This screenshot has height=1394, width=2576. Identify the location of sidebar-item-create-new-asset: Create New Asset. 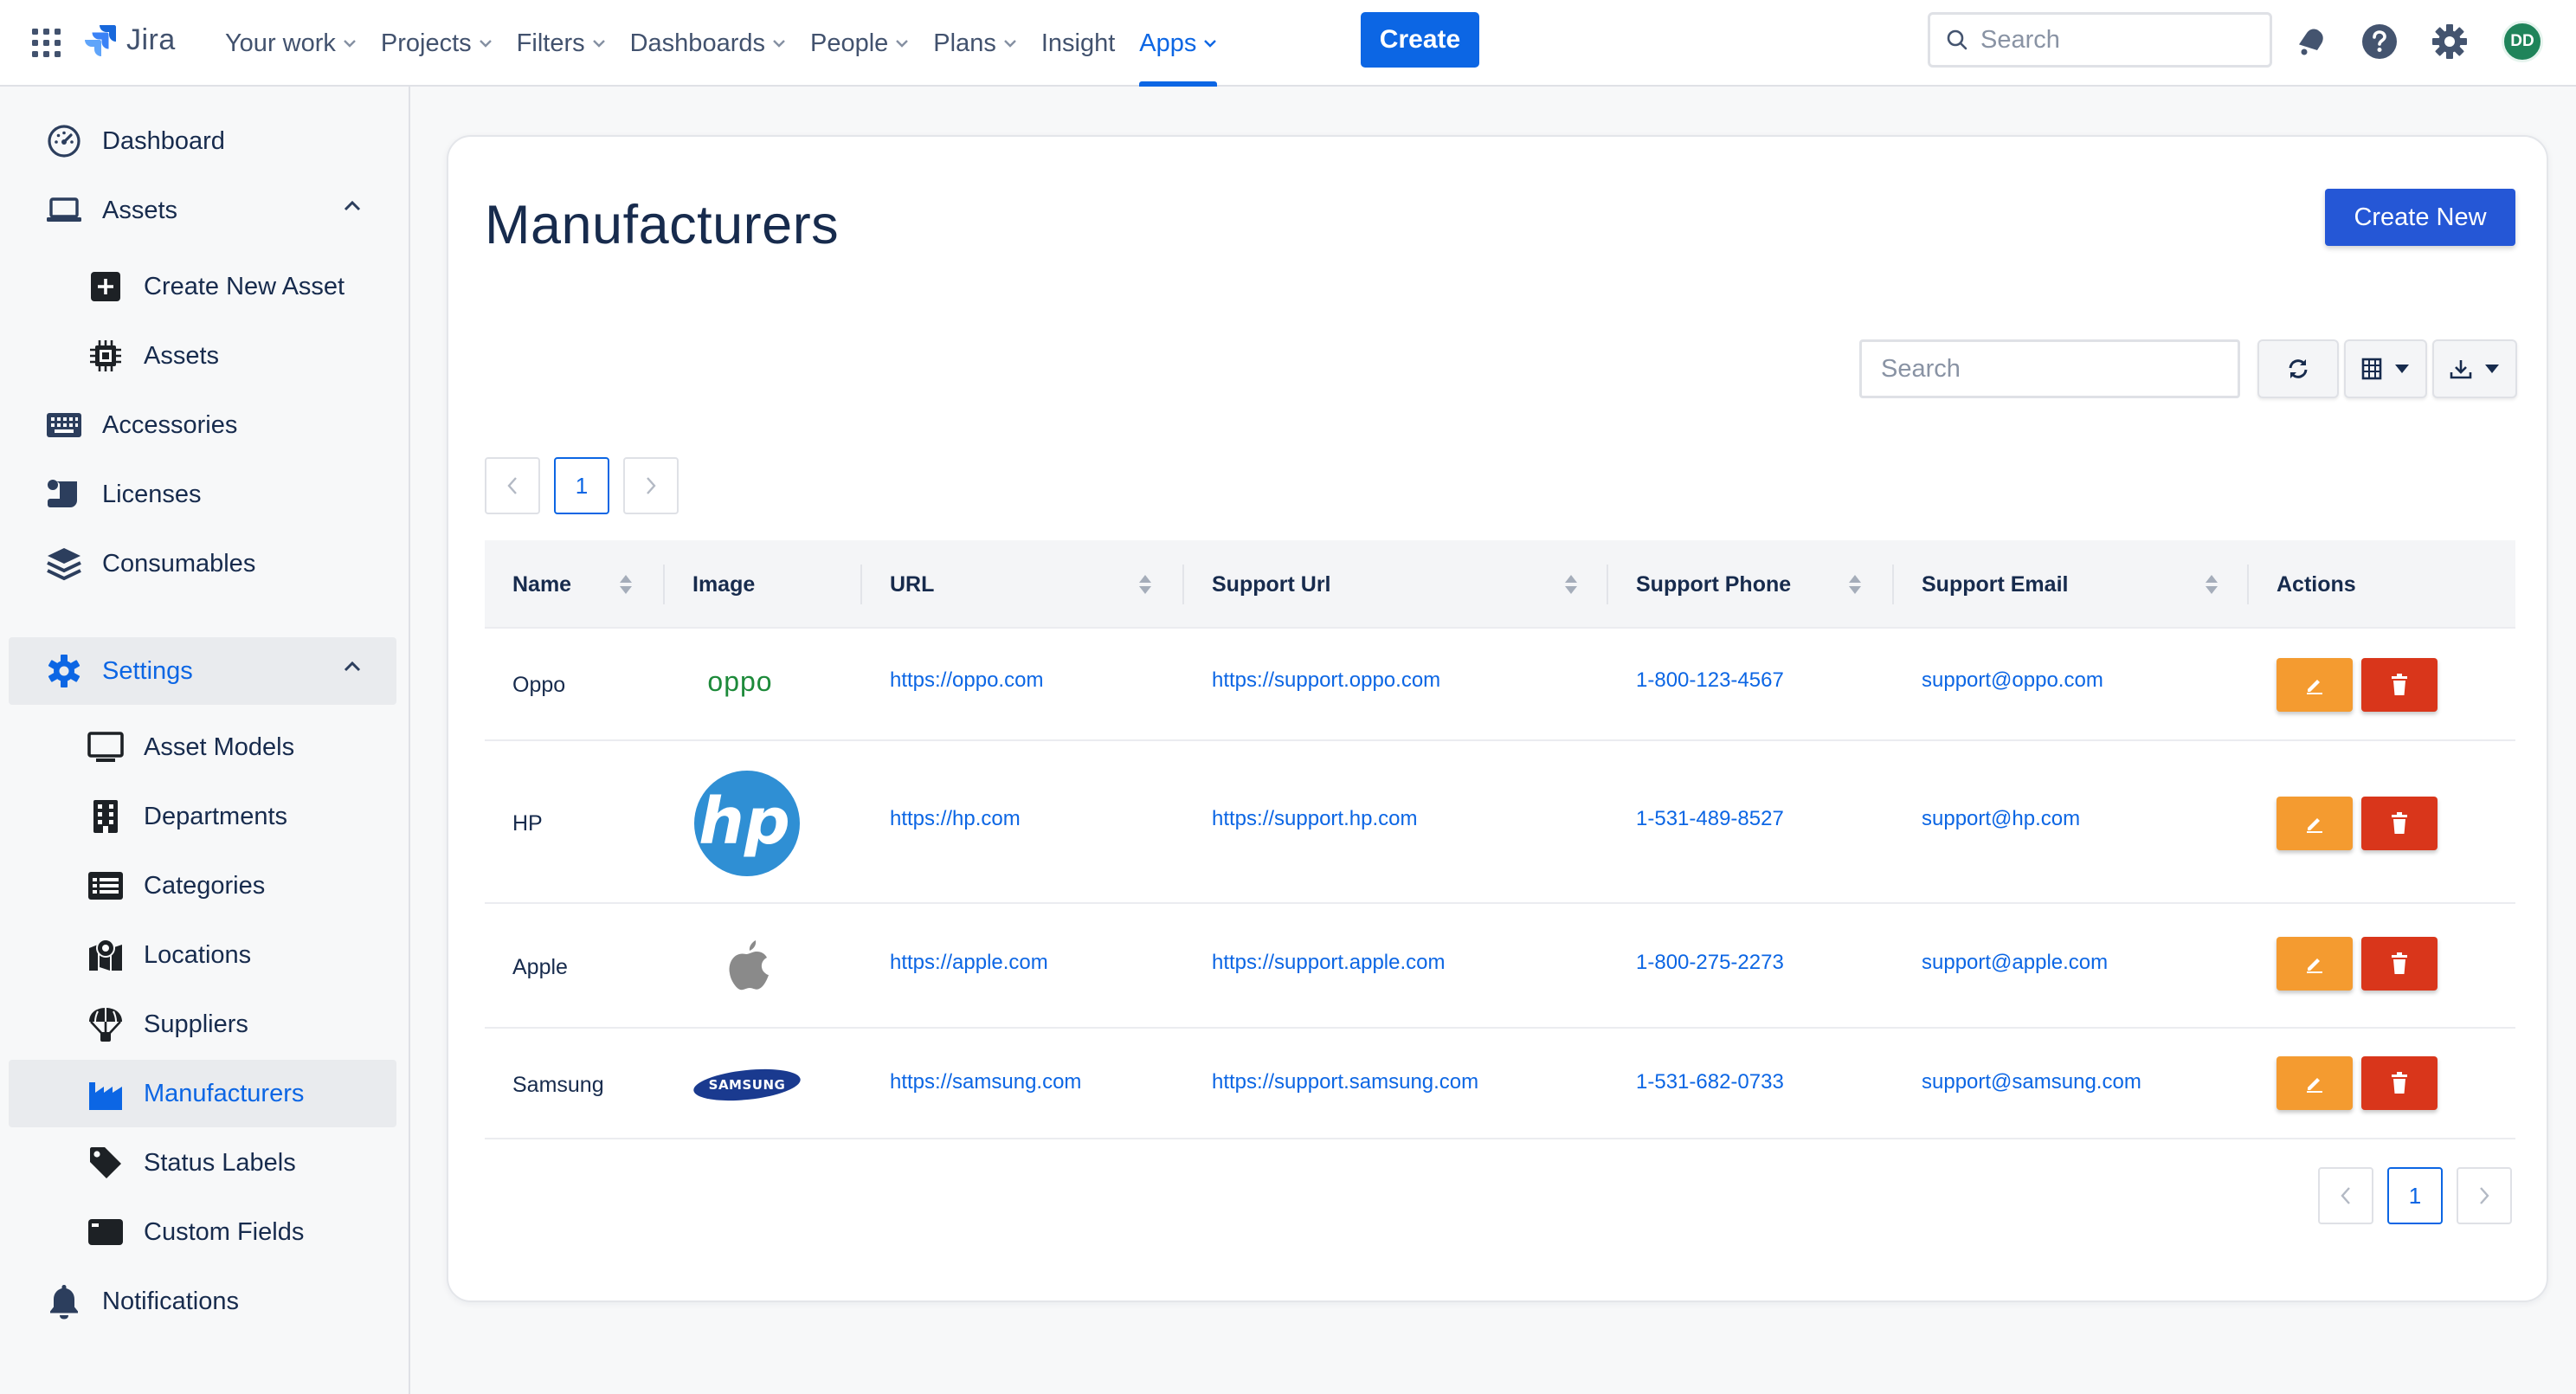
(202, 287).